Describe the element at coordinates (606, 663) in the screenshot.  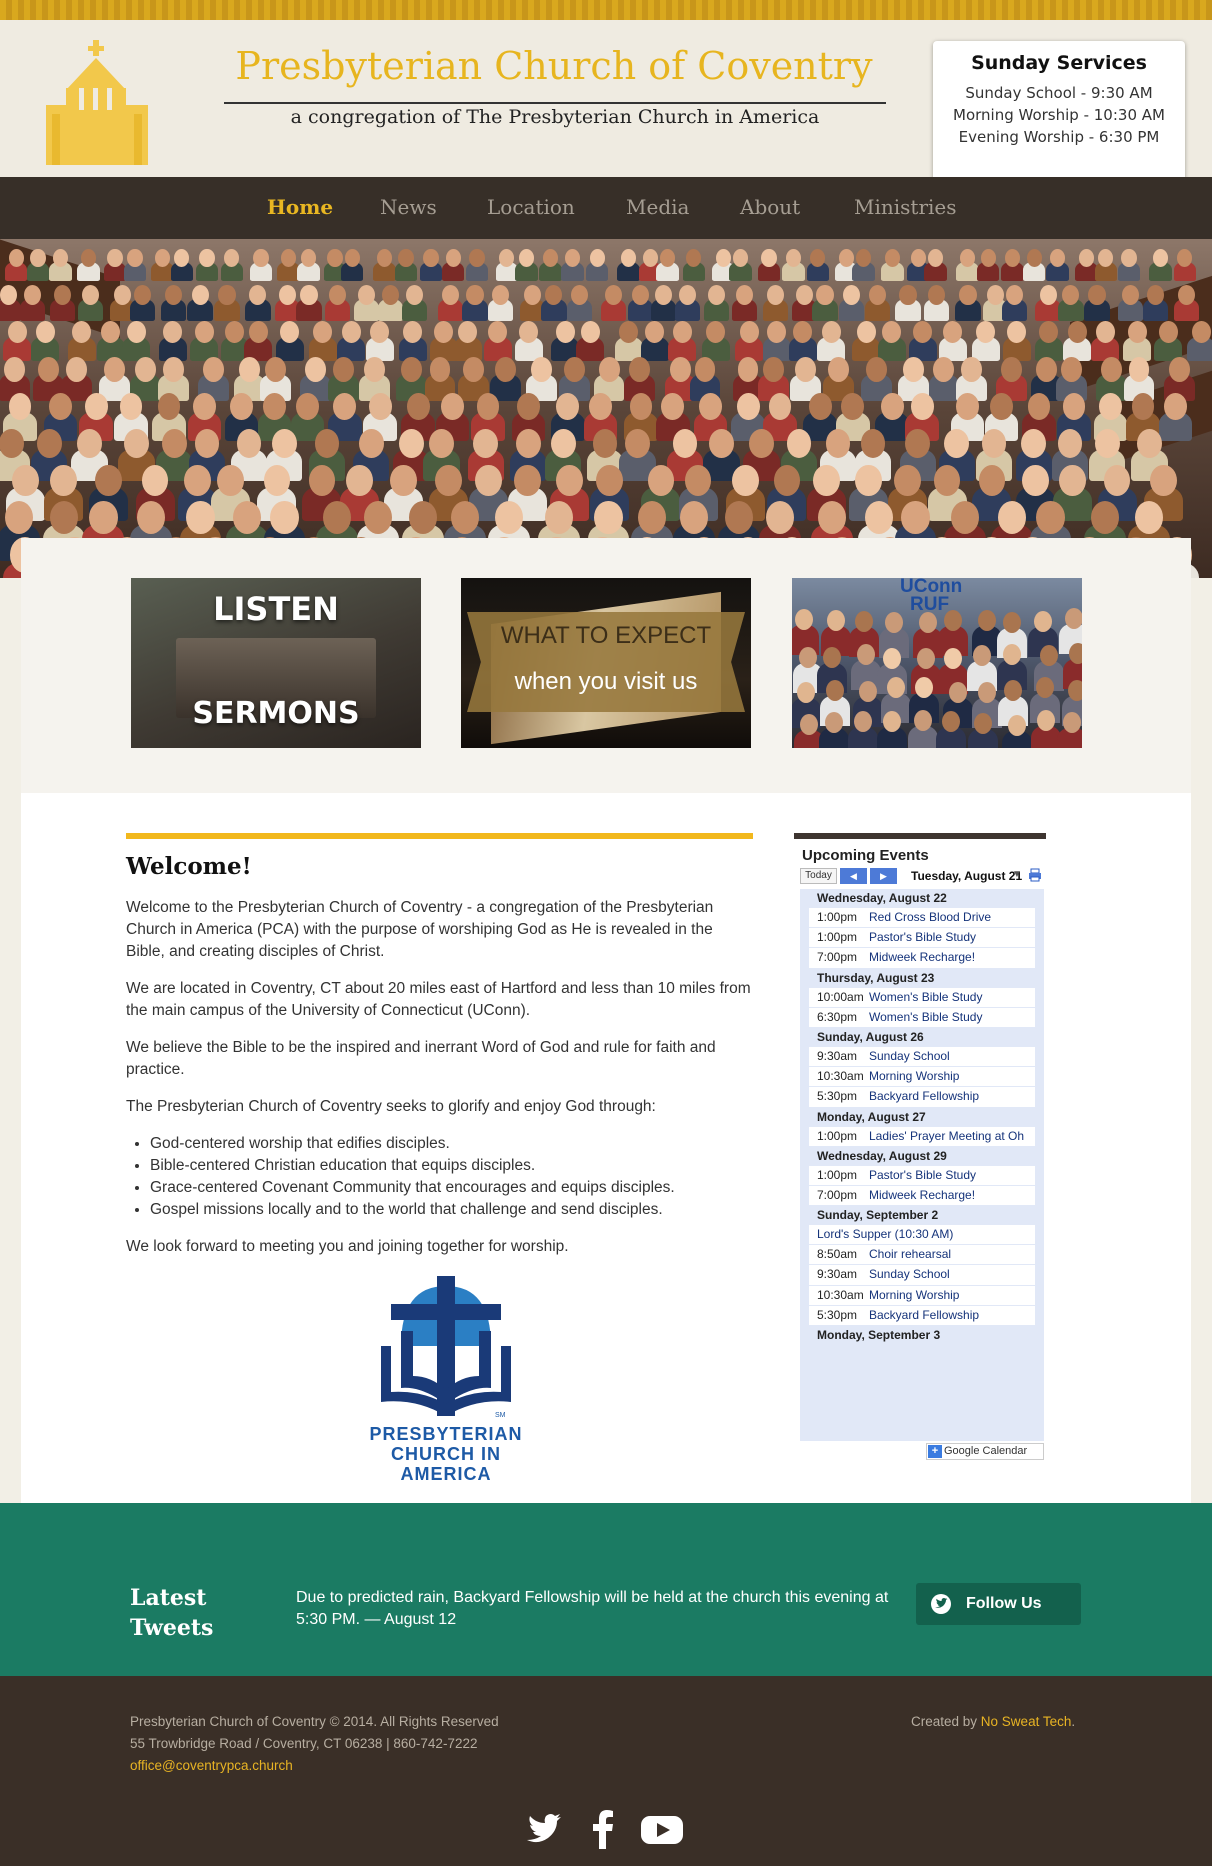
I see `what-to-expect-tile: WHAT TO EXPECT when you visit us` at that location.